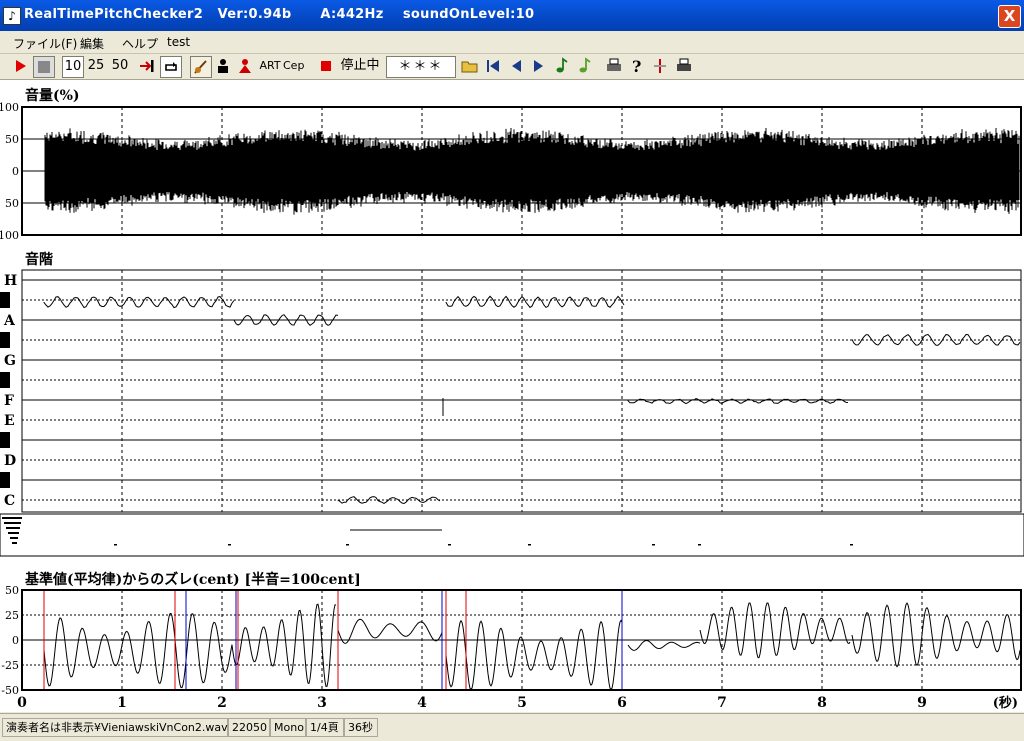  I want to click on first-icon, so click(493, 66).